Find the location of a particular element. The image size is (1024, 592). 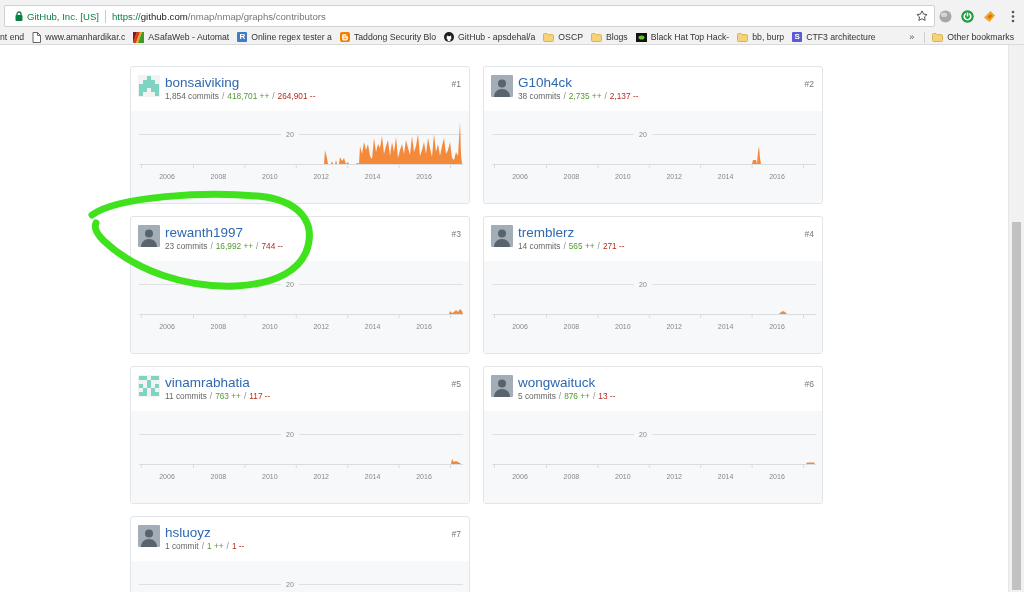

rank-label: #7 is located at coordinates (456, 533).